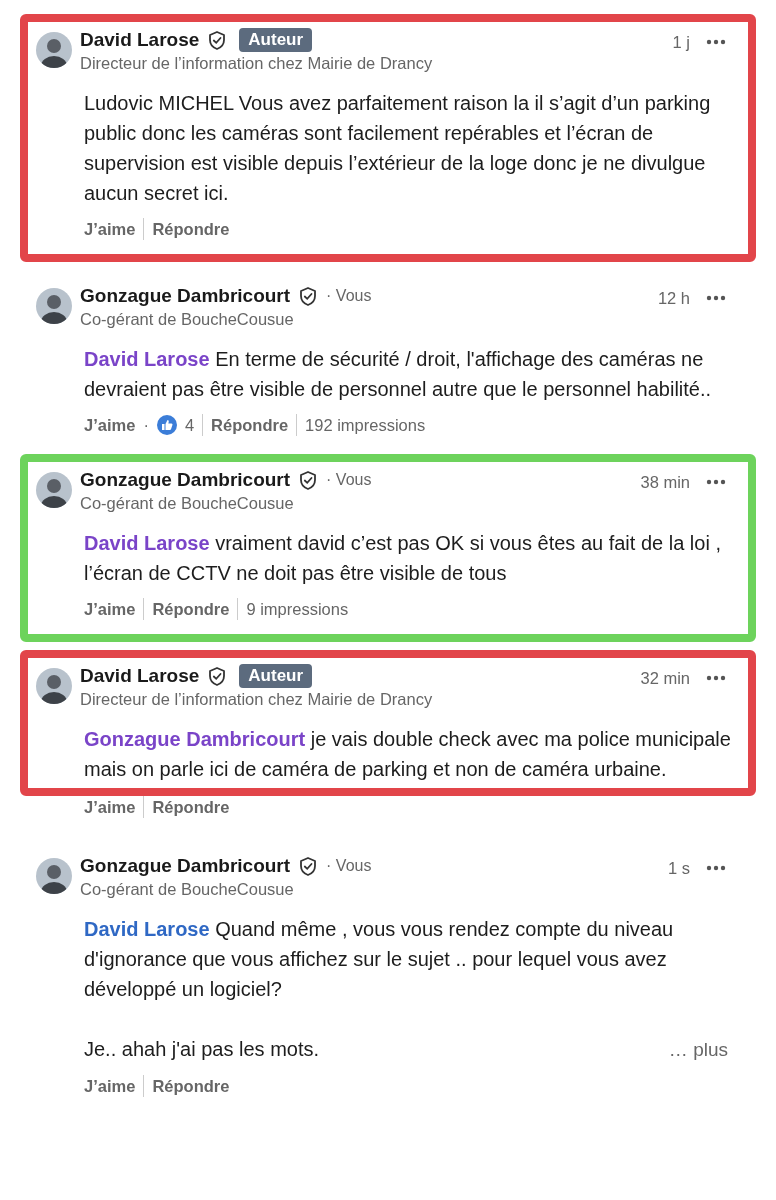 This screenshot has width=776, height=1200. Describe the element at coordinates (398, 374) in the screenshot. I see `comment-text: David Larose En terme de sécurité / droit, l'affichage des caméras ne devraient pas être visible de personnel autre que le personnel habilité..` at that location.